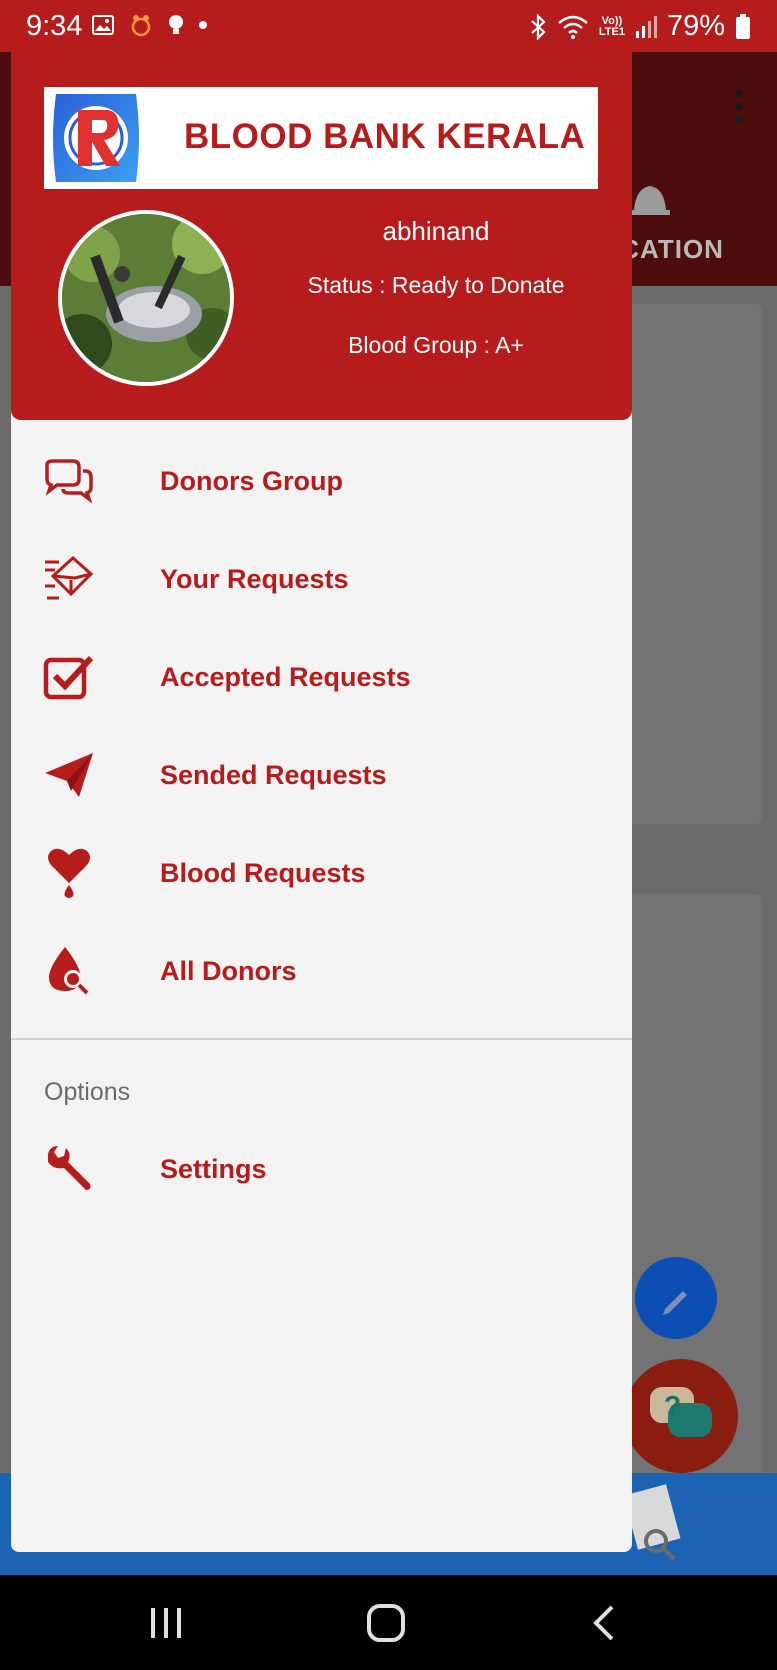  What do you see at coordinates (285, 676) in the screenshot?
I see `menu-item-label: Accepted Requests` at bounding box center [285, 676].